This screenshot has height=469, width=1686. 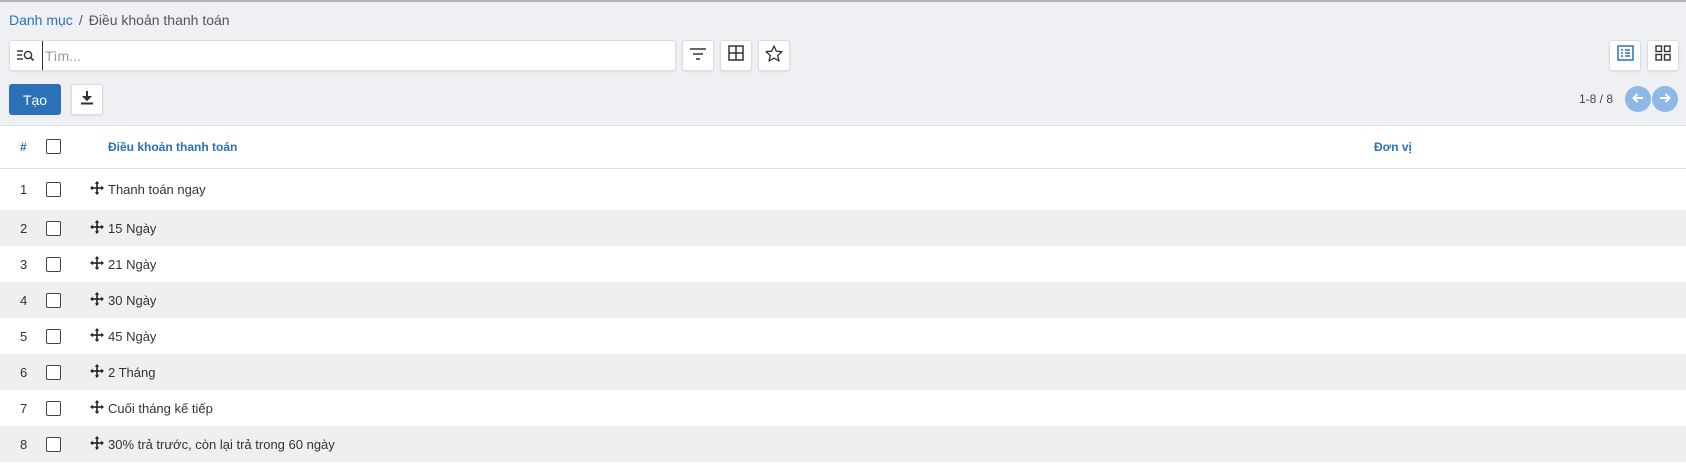 I want to click on pager-next-button, so click(x=1665, y=99).